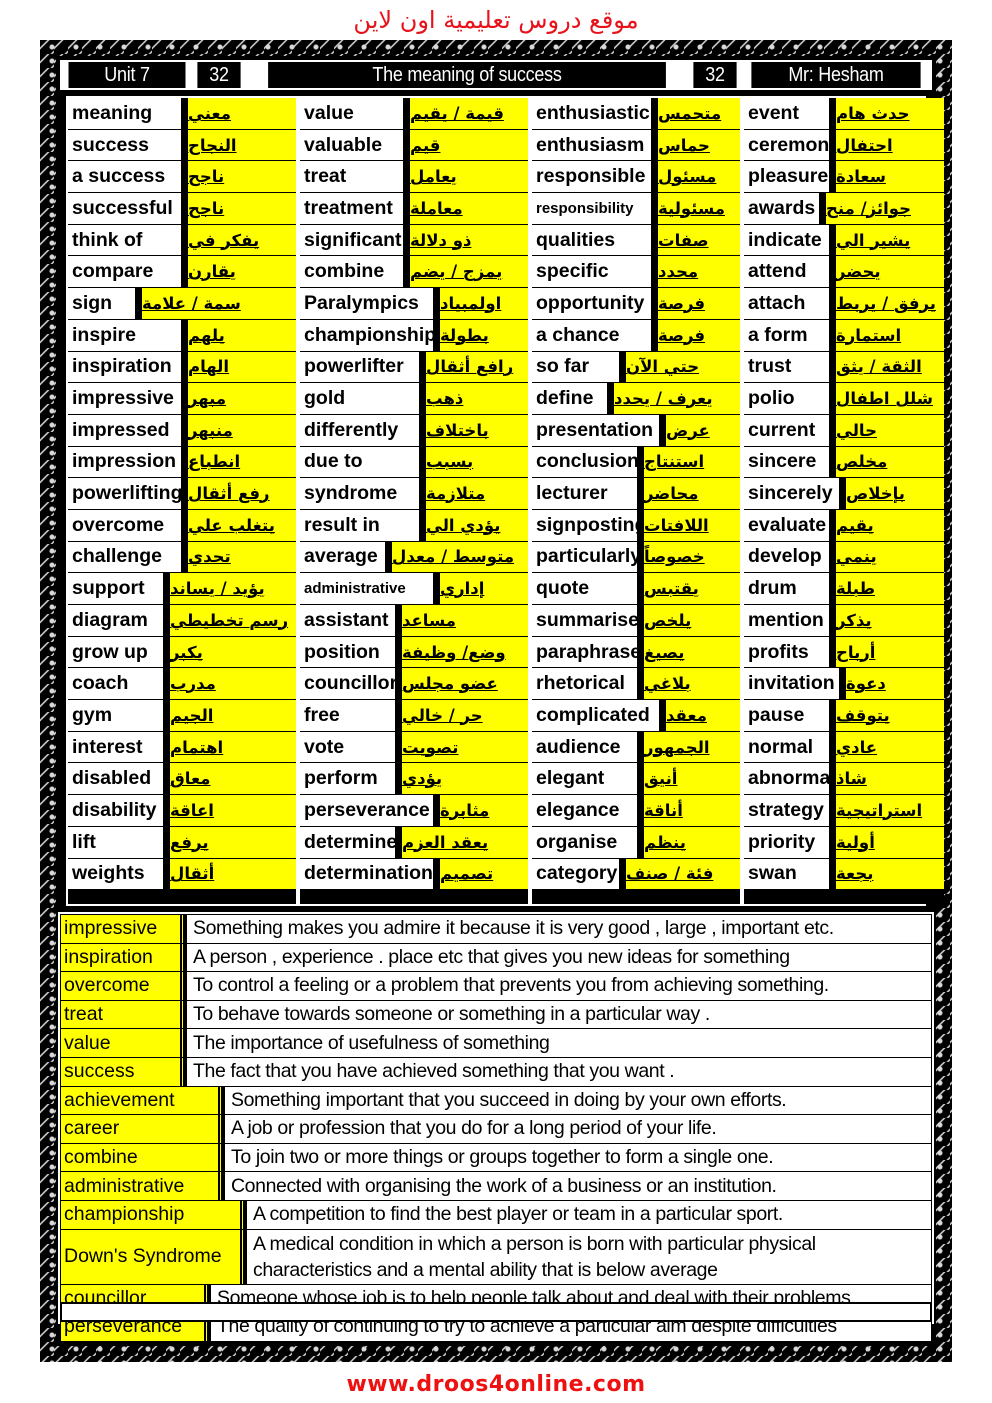 Image resolution: width=992 pixels, height=1403 pixels. What do you see at coordinates (369, 810) in the screenshot?
I see `english-word: perseverance` at bounding box center [369, 810].